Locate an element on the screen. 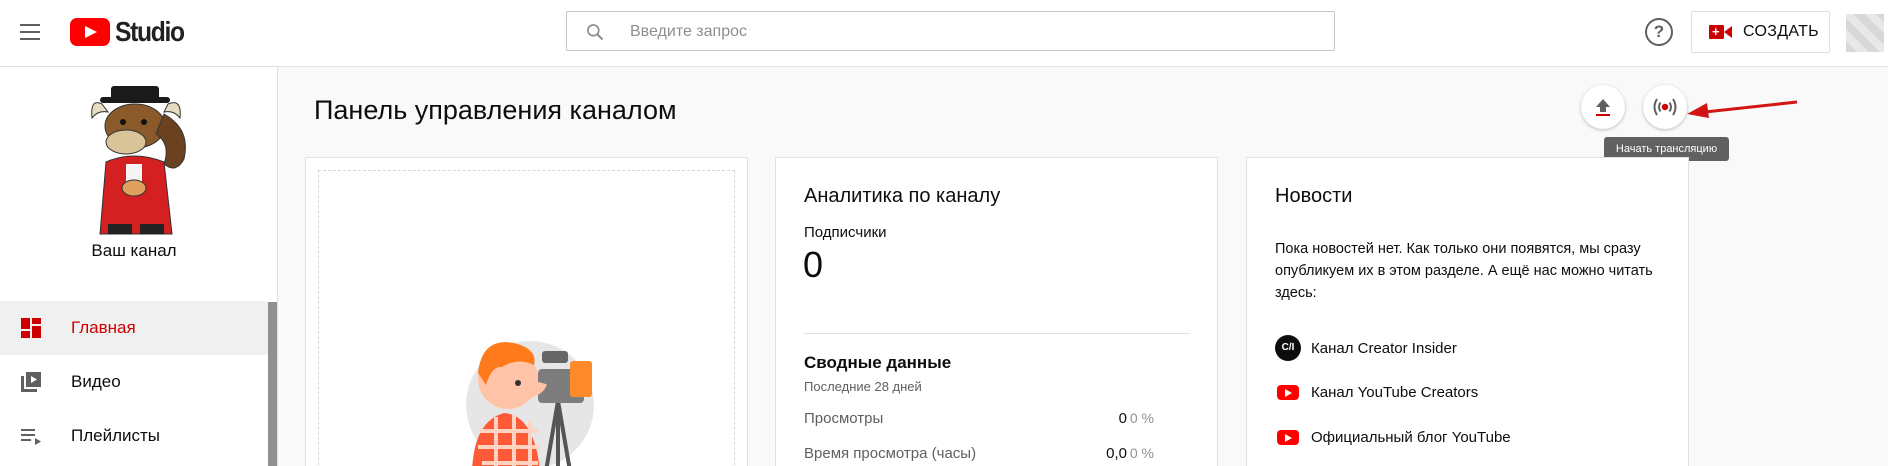 The image size is (1888, 466). go-live-button is located at coordinates (1665, 107).